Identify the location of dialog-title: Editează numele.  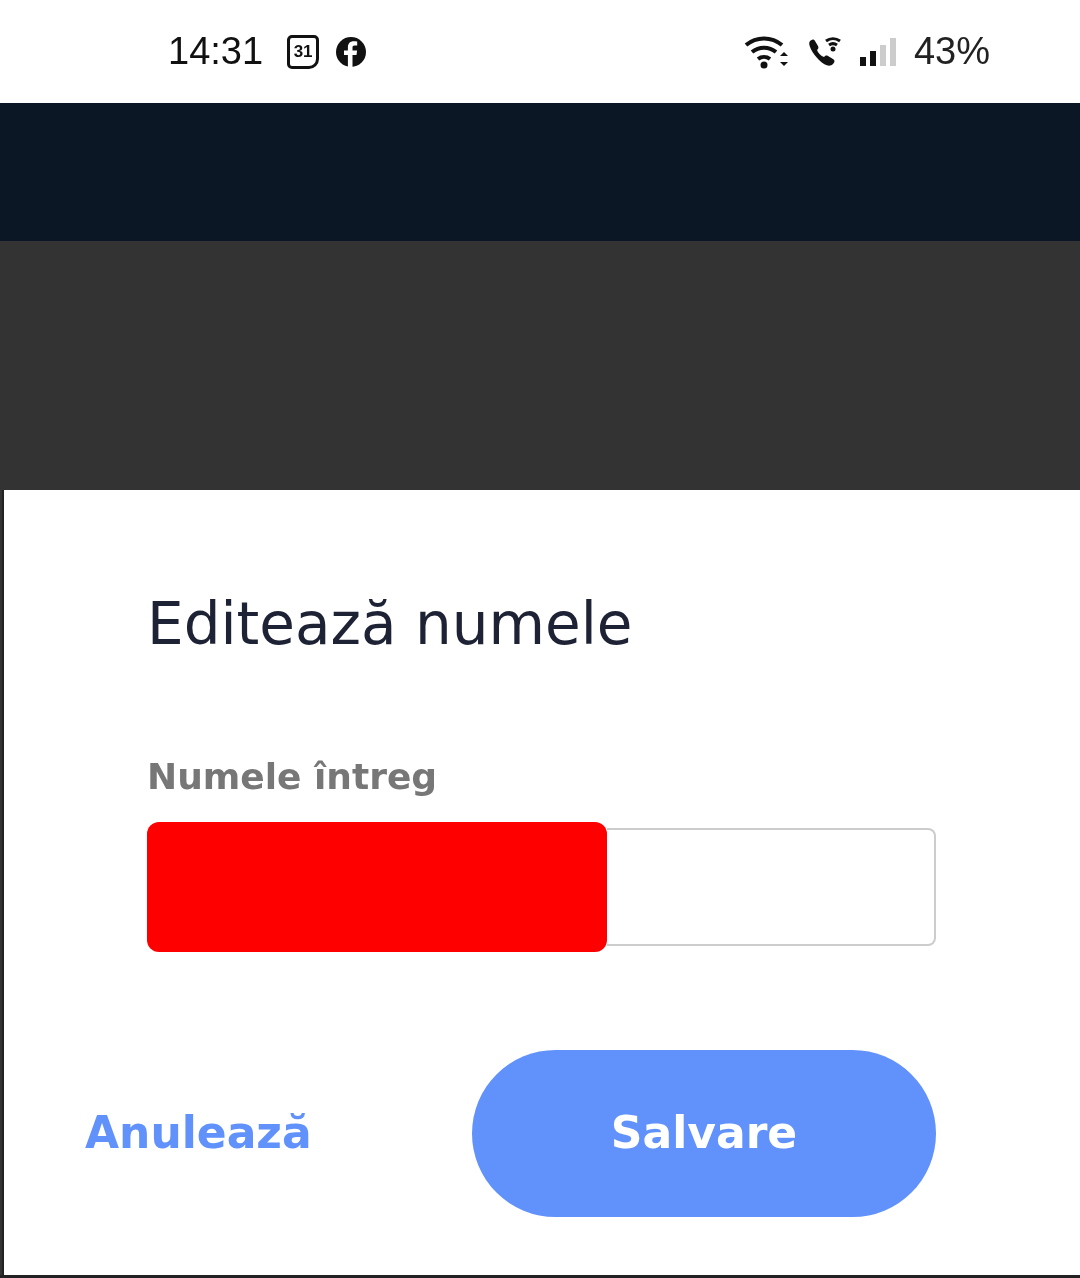
(390, 625).